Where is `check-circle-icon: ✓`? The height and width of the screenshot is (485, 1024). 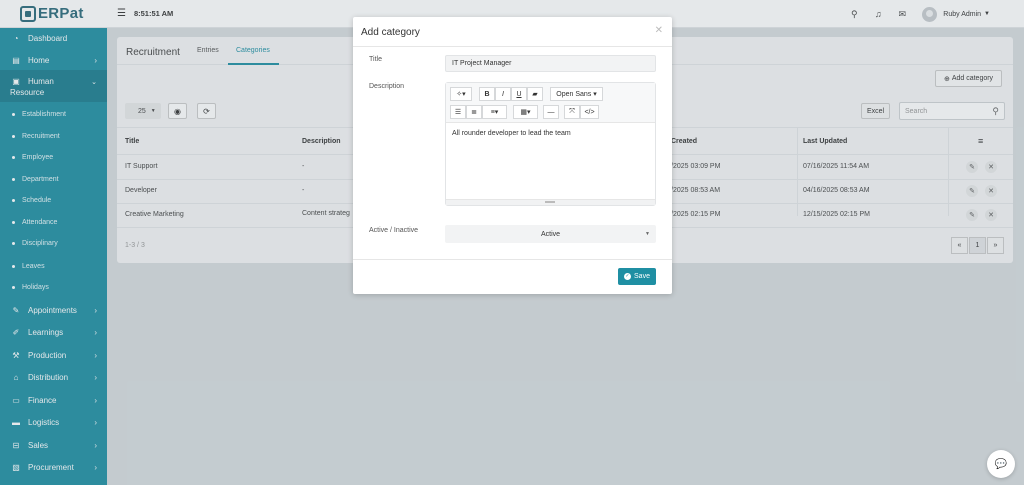 check-circle-icon: ✓ is located at coordinates (628, 276).